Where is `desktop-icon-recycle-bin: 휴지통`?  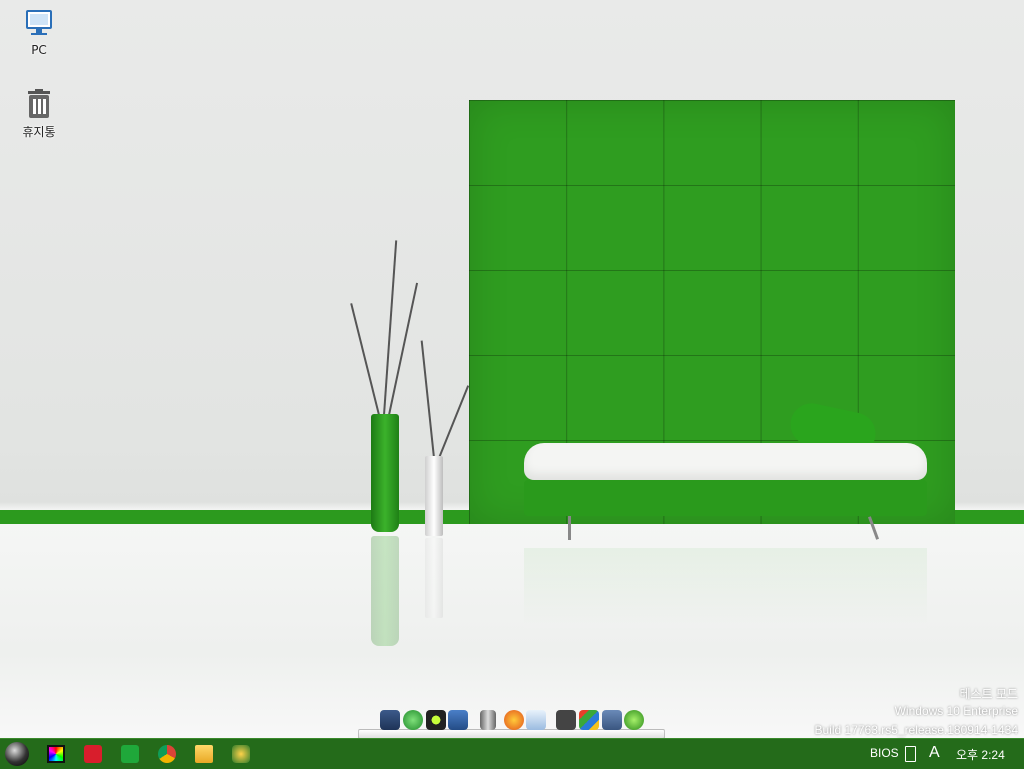 desktop-icon-recycle-bin: 휴지통 is located at coordinates (39, 114).